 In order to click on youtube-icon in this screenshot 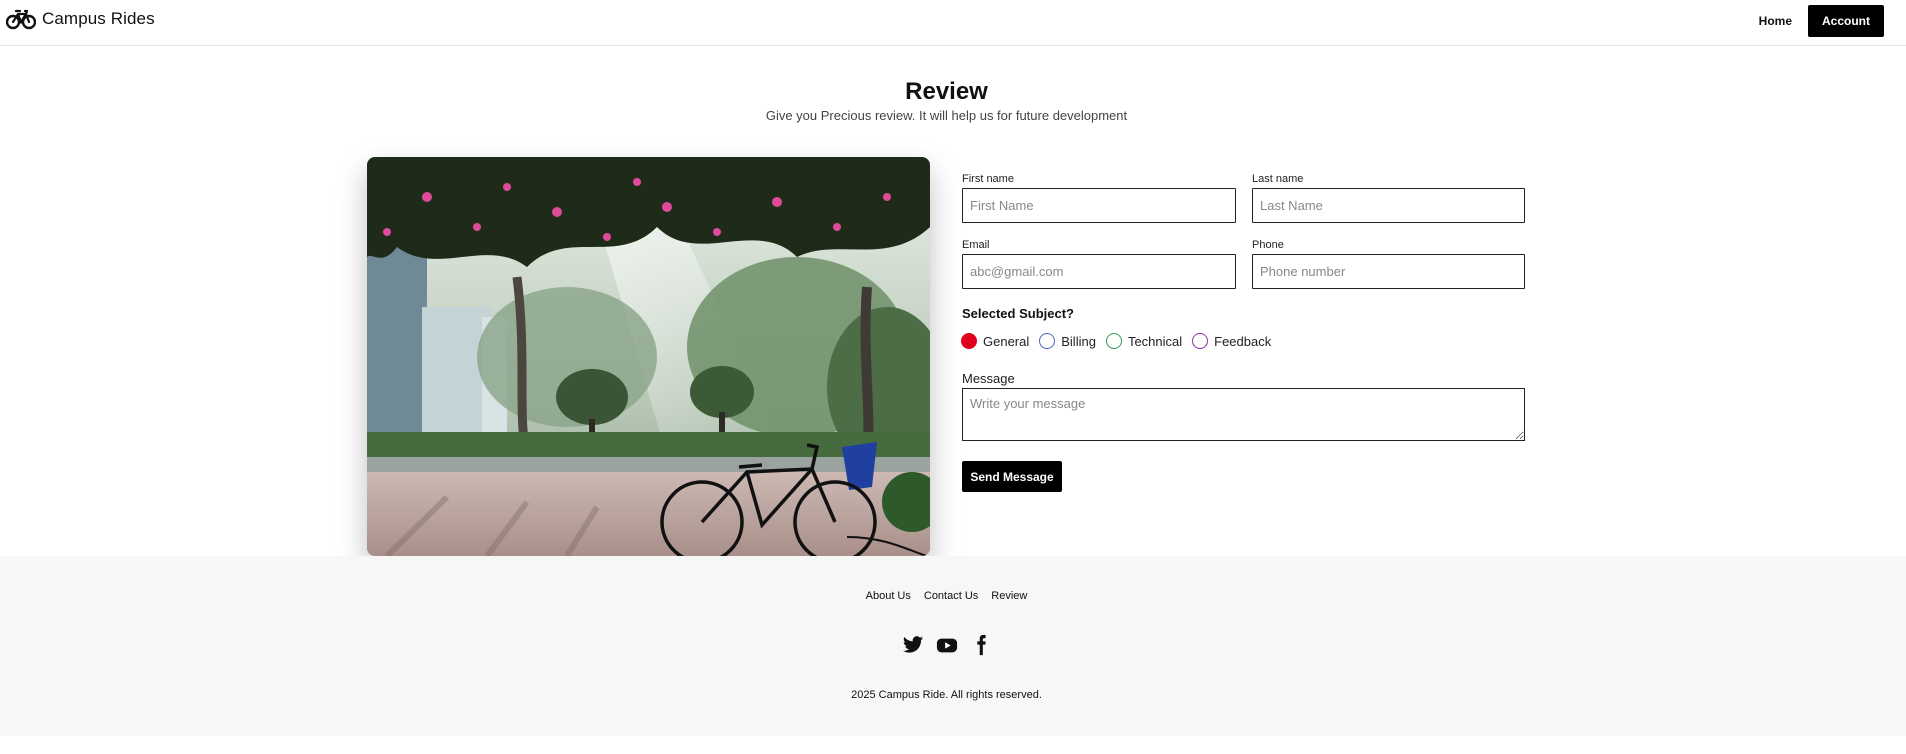, I will do `click(947, 645)`.